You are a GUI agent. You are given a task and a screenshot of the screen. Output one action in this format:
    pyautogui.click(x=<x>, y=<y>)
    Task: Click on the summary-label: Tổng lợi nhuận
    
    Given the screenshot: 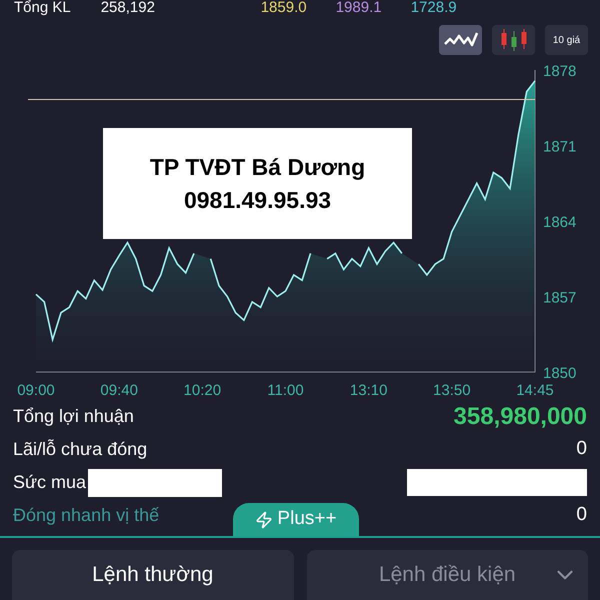 What is the action you would take?
    pyautogui.click(x=73, y=416)
    